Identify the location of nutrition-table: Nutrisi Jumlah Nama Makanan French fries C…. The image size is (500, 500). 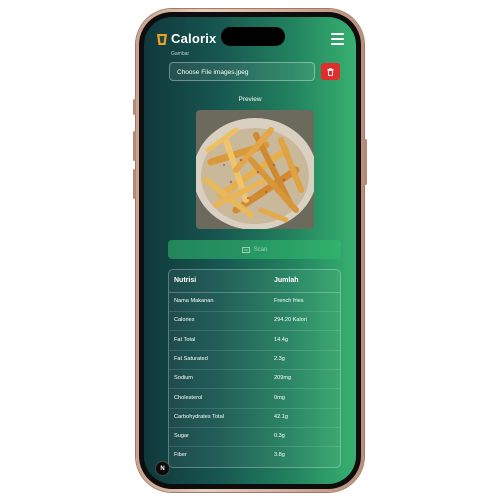
(254, 368).